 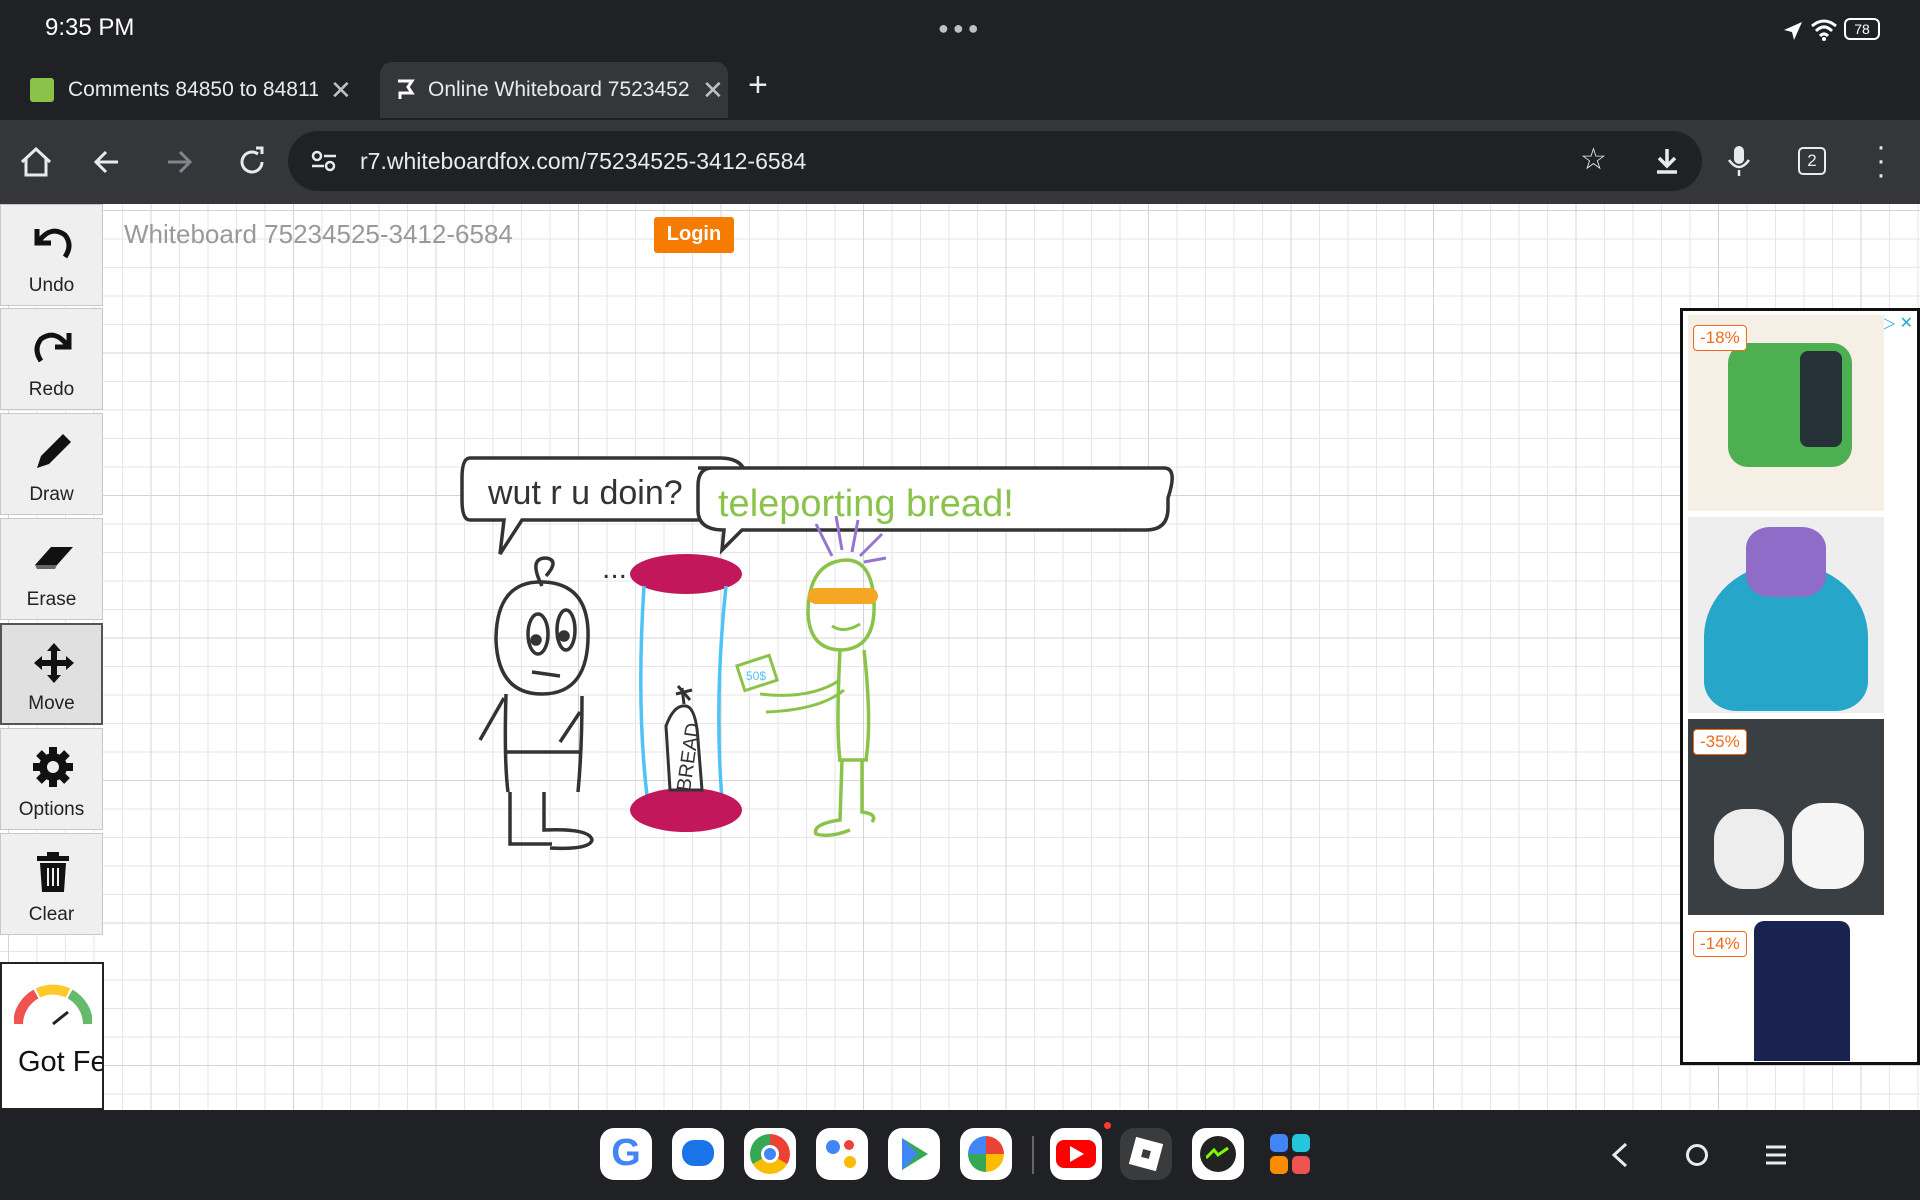 What do you see at coordinates (559, 89) in the screenshot?
I see `tab-title: Online Whiteboard 7523452` at bounding box center [559, 89].